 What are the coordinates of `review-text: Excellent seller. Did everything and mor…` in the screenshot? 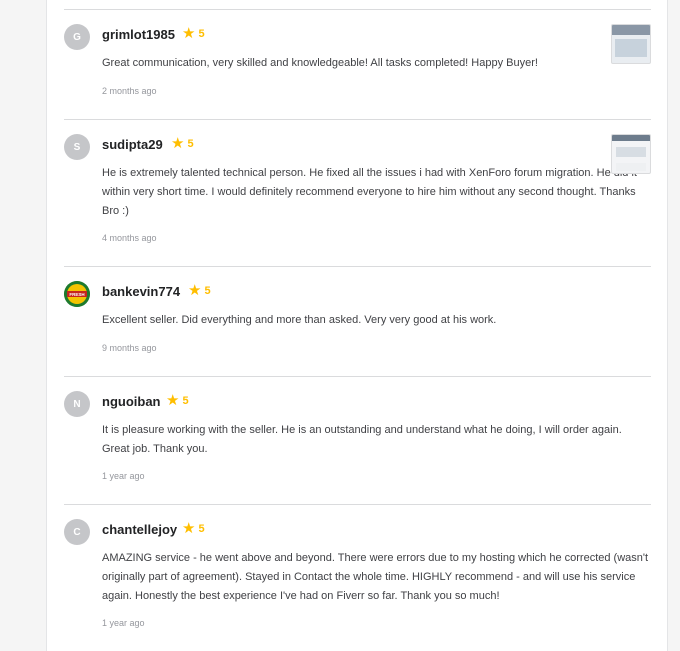 It's located at (299, 320).